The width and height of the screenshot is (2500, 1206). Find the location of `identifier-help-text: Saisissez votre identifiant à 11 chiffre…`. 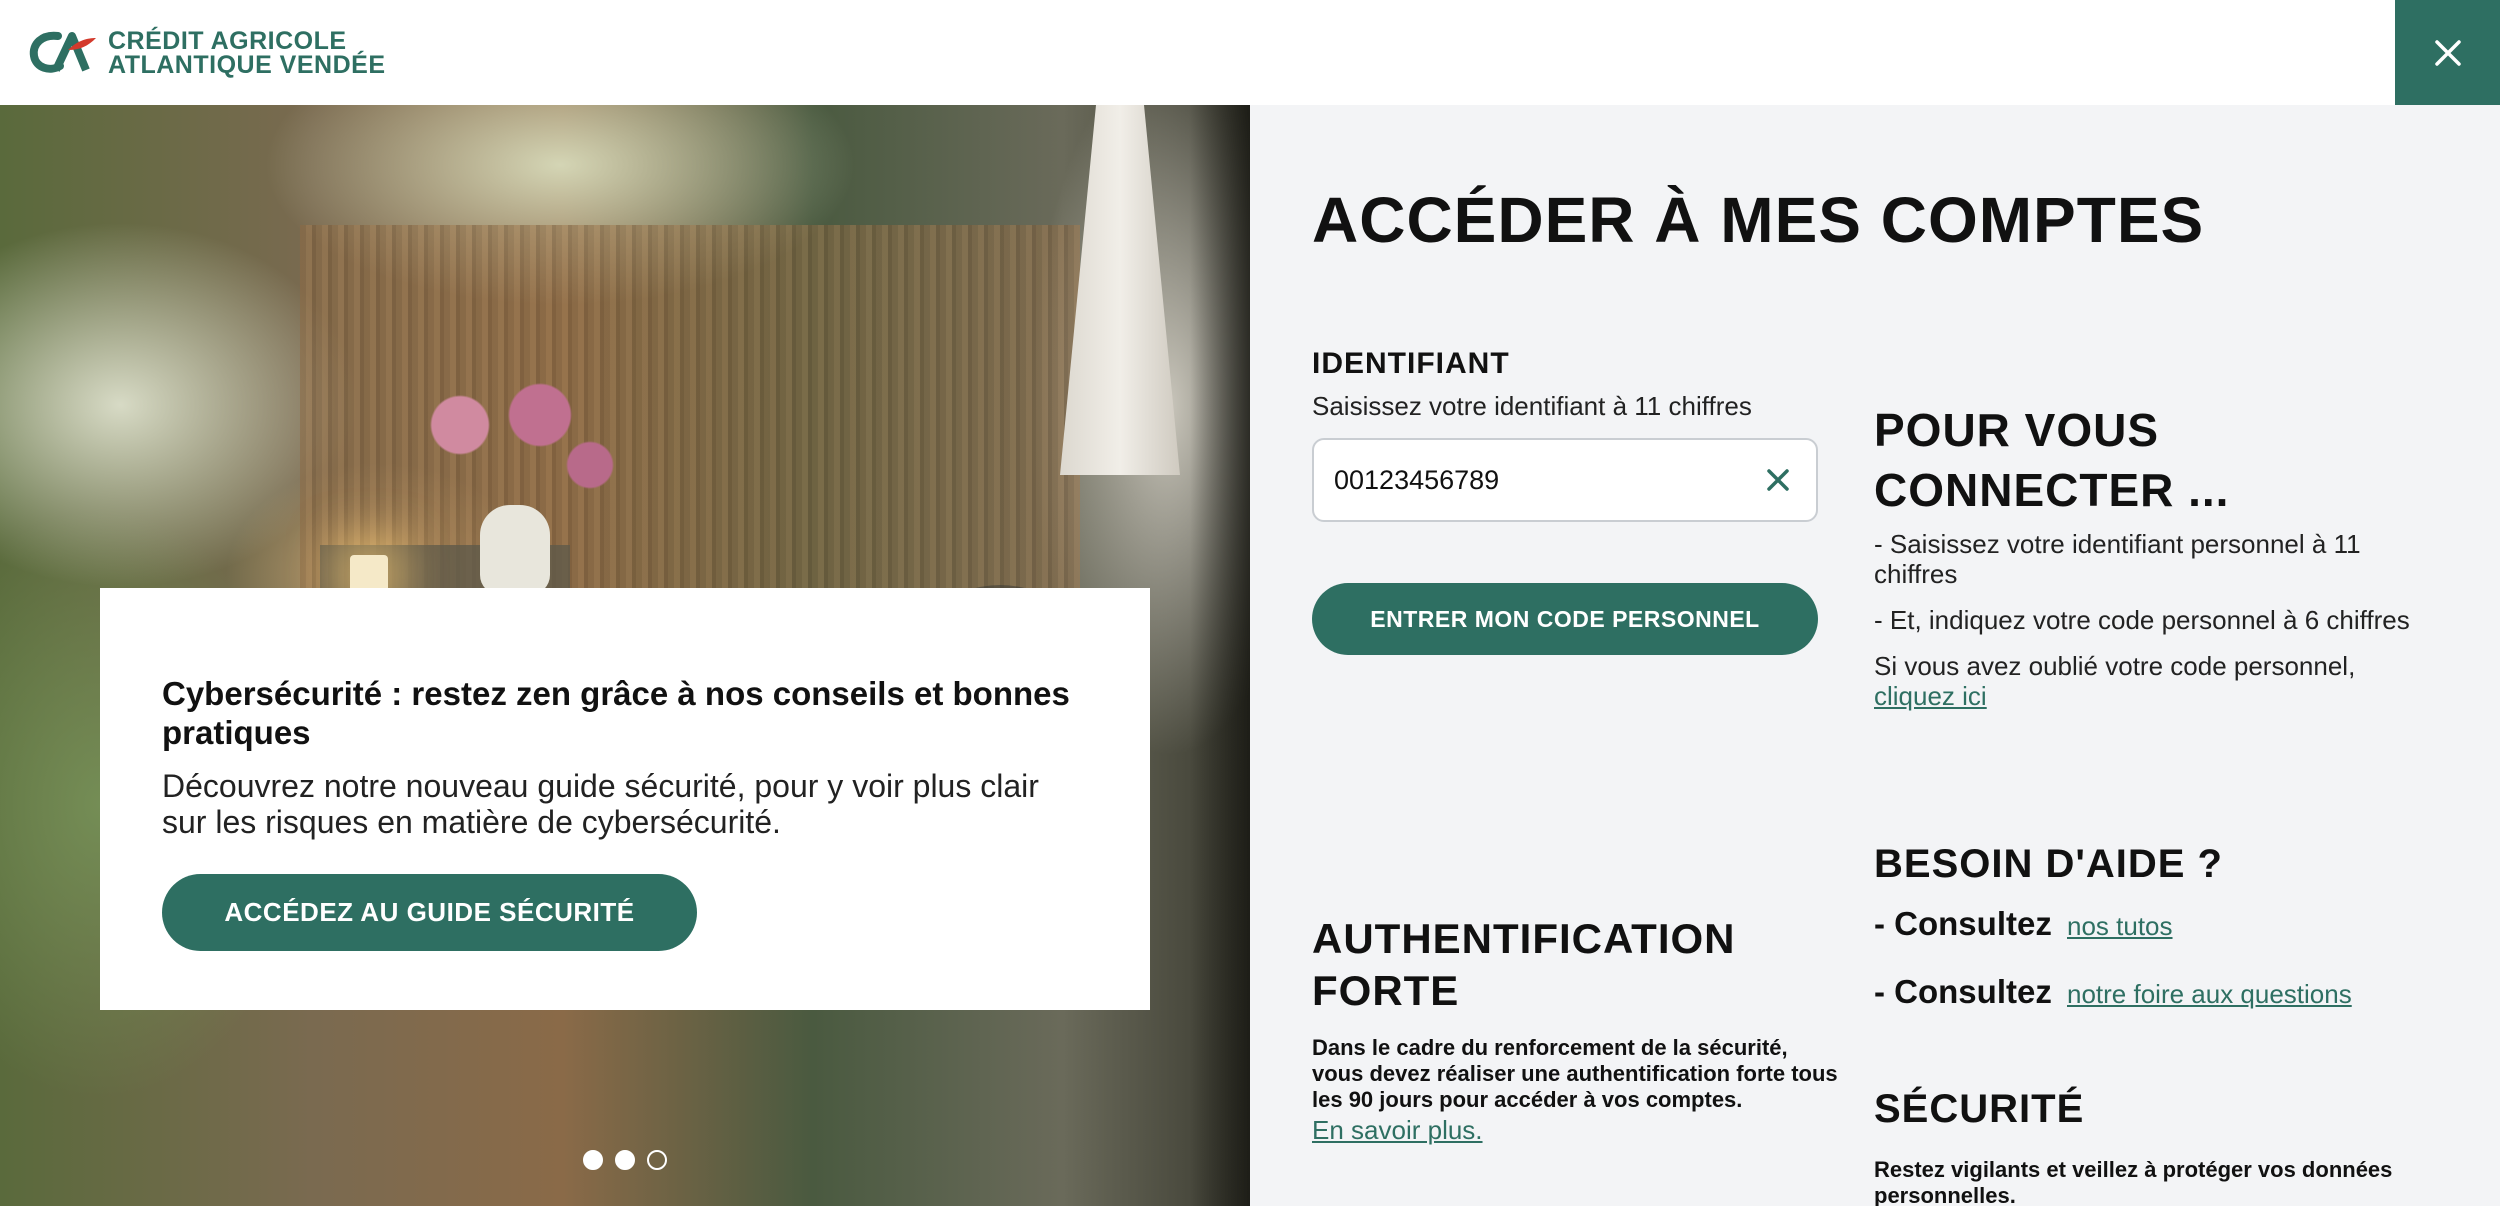

identifier-help-text: Saisissez votre identifiant à 11 chiffre… is located at coordinates (1532, 406).